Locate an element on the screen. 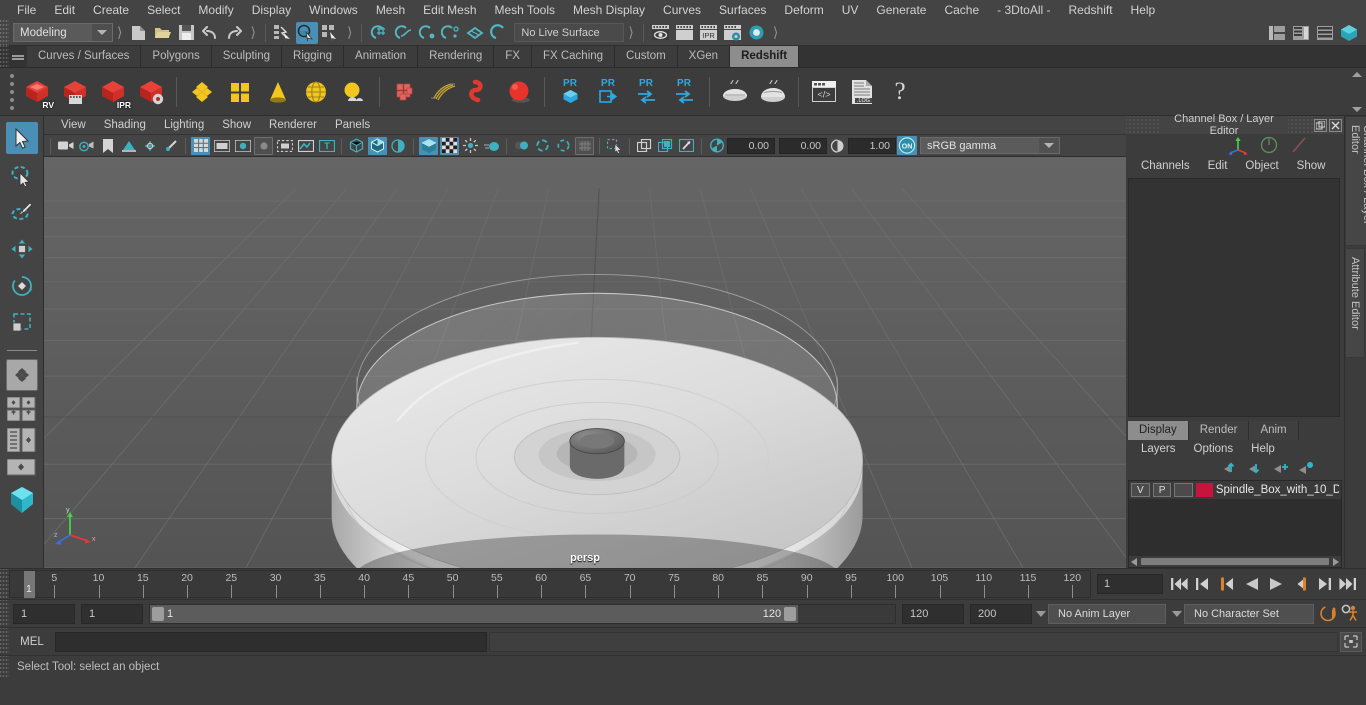 The width and height of the screenshot is (1366, 705). shelf-button-redshift-sun-sky is located at coordinates (354, 92).